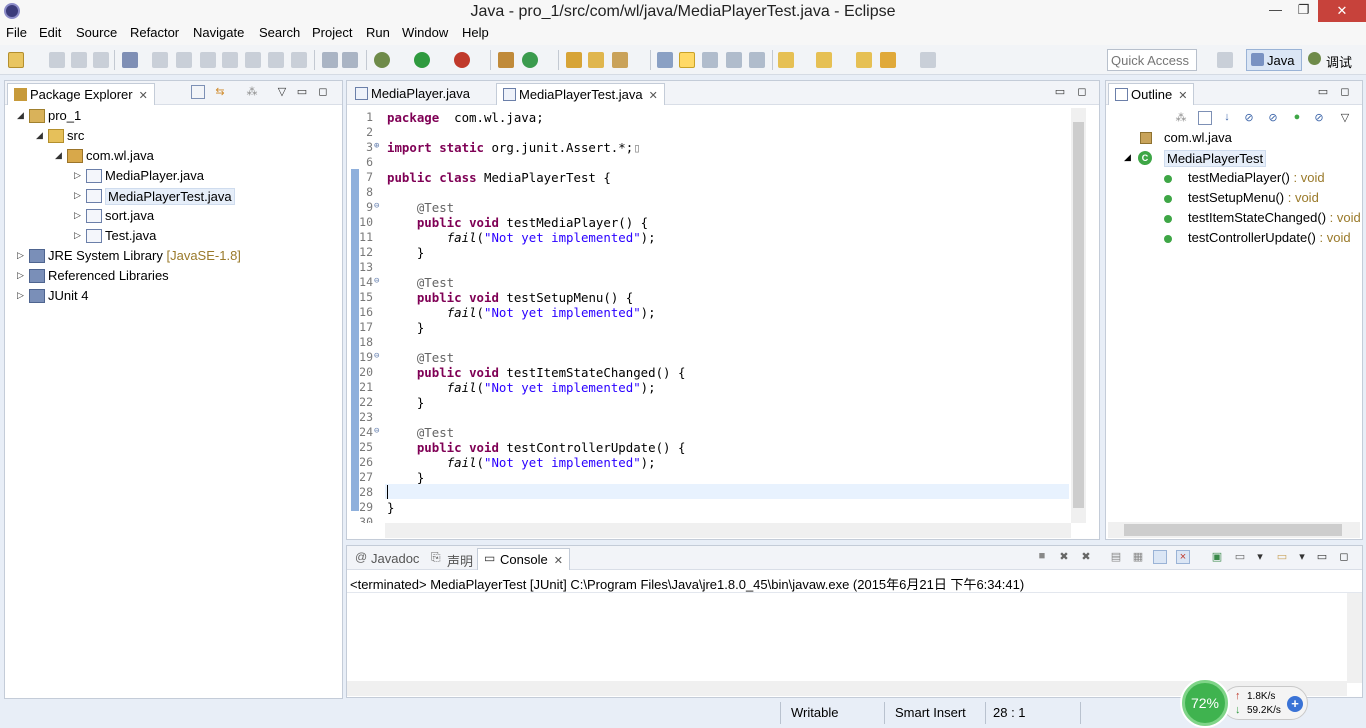  I want to click on menu-refactor: Refactor, so click(154, 32).